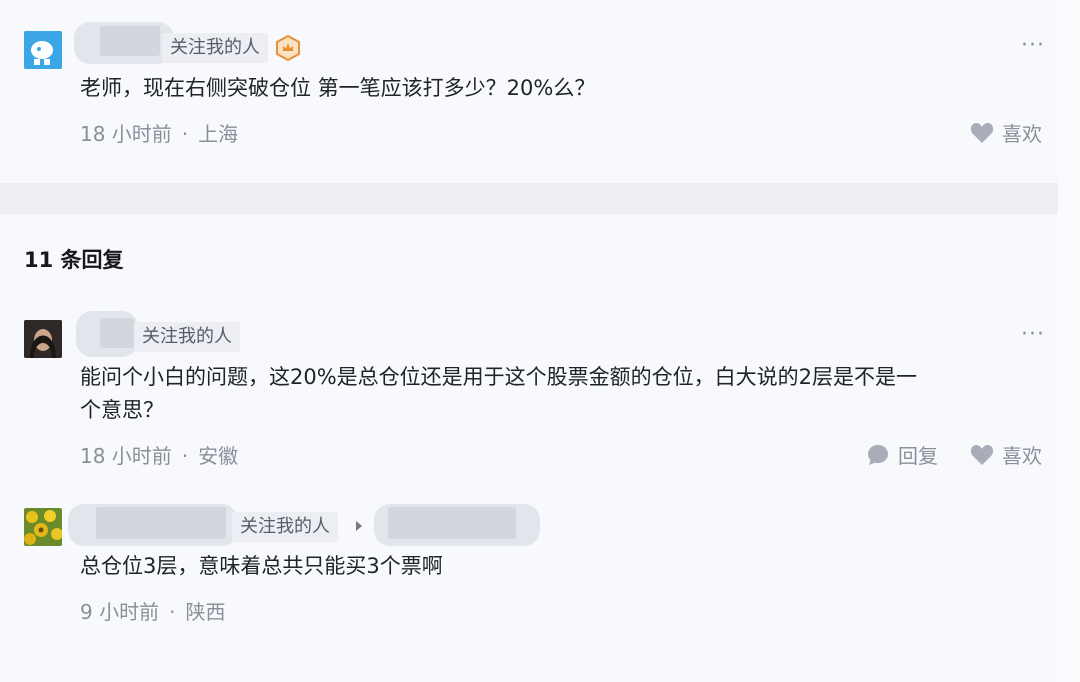  I want to click on reply-to-arrow-icon, so click(359, 526).